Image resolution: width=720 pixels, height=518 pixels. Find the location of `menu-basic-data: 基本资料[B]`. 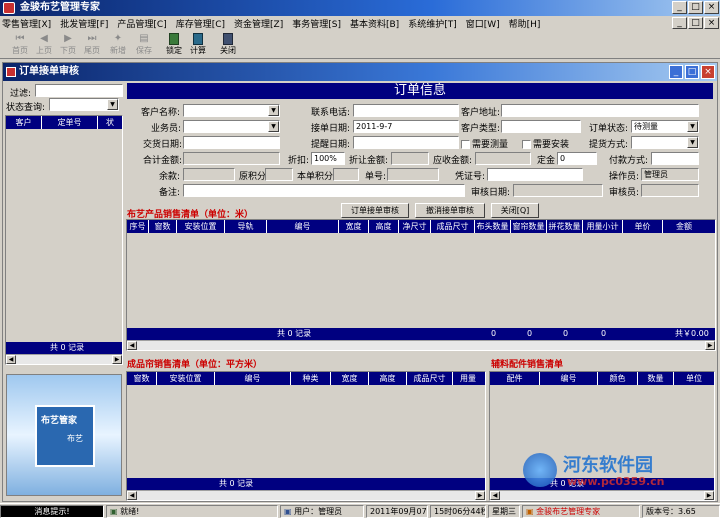

menu-basic-data: 基本资料[B] is located at coordinates (374, 23).